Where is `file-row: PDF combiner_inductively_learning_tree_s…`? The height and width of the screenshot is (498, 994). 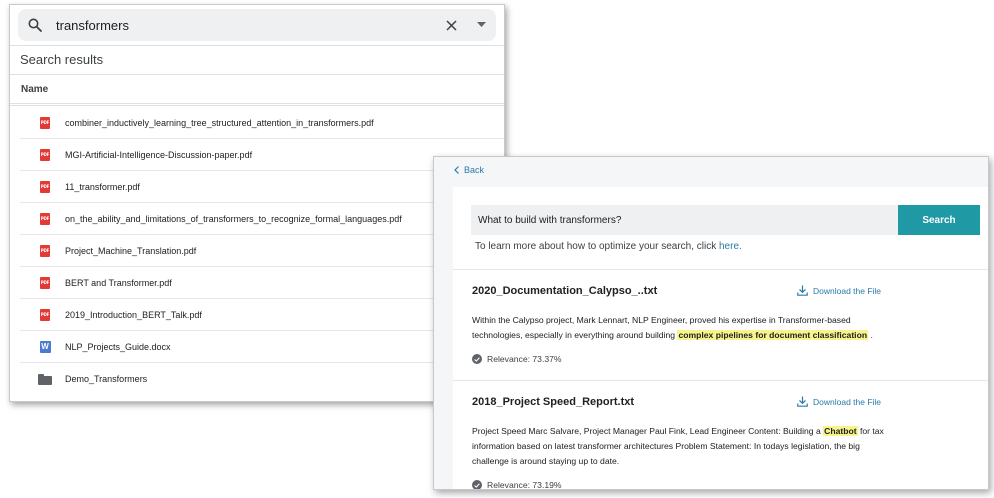 file-row: PDF combiner_inductively_learning_tree_s… is located at coordinates (262, 123).